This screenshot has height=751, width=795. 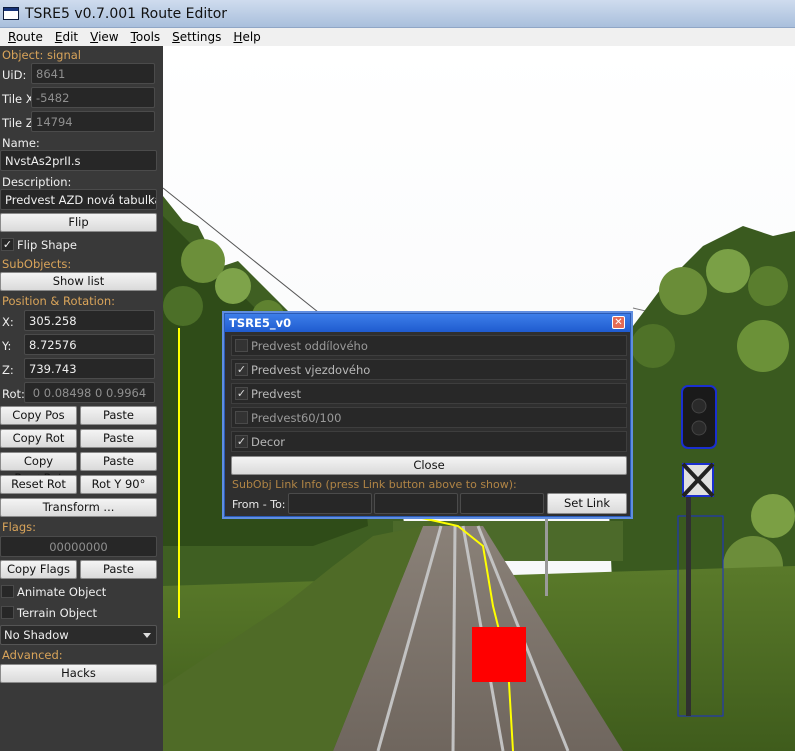 I want to click on shadow-select: No Shadow, so click(x=78, y=635).